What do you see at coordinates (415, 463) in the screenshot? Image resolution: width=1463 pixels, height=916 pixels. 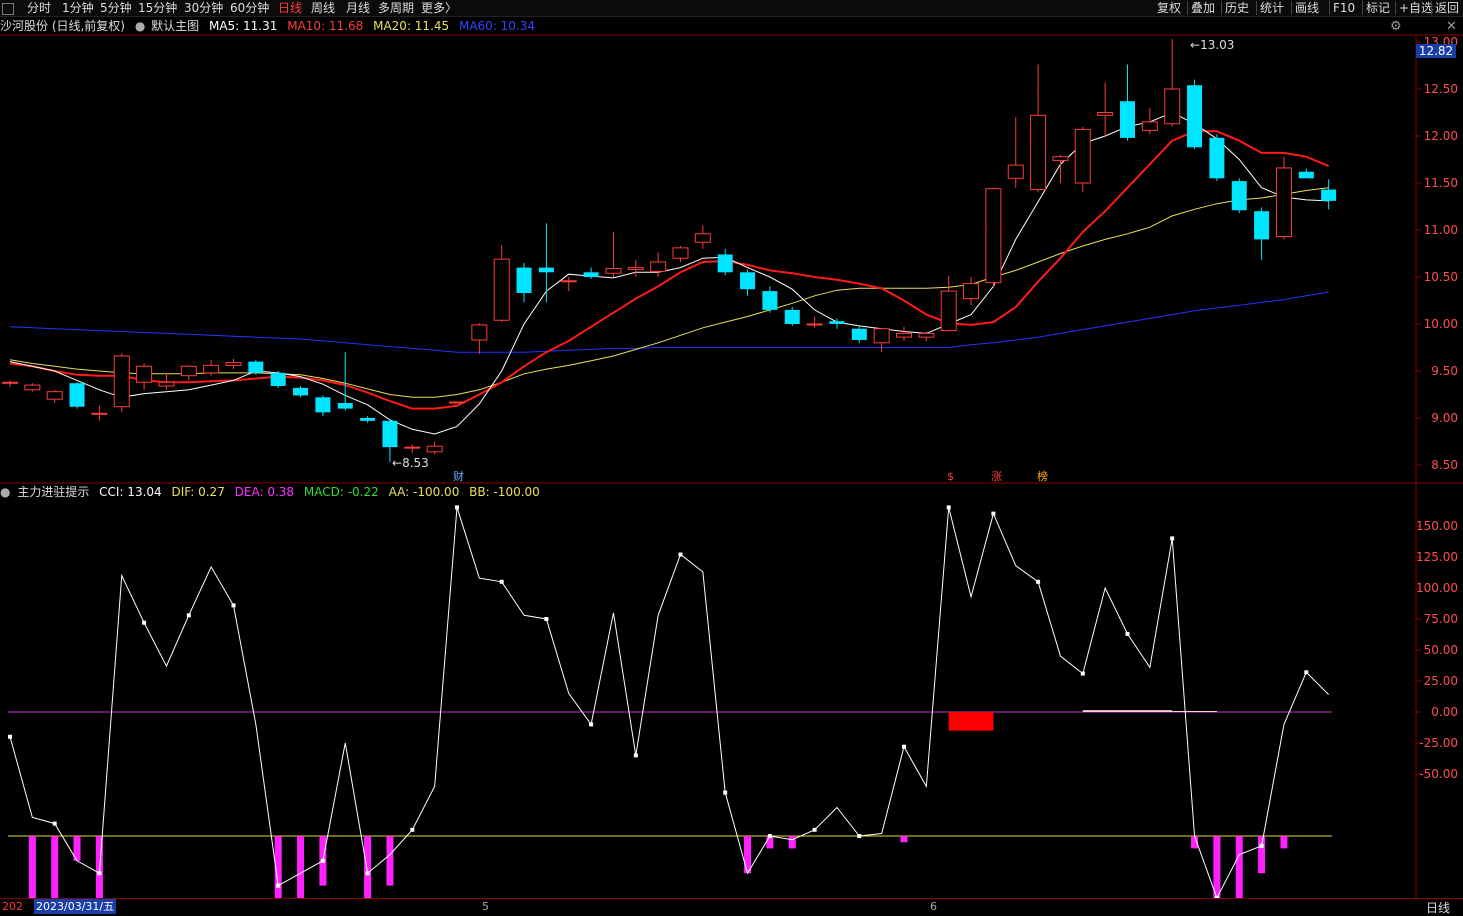 I see `low-price: 8.53` at bounding box center [415, 463].